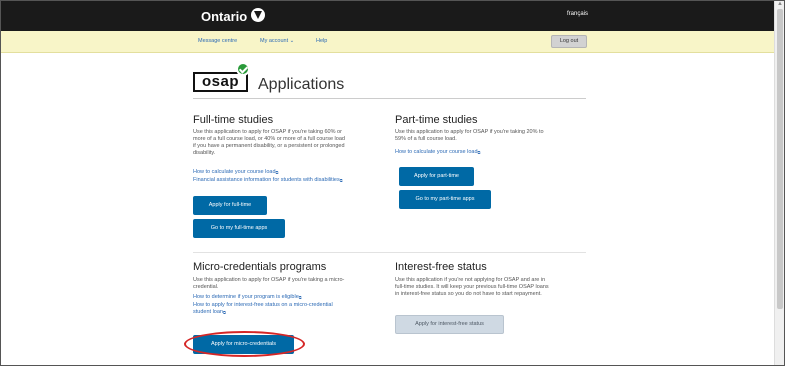 This screenshot has height=366, width=785. What do you see at coordinates (260, 267) in the screenshot?
I see `micro-credentials-heading: Micro-credentials programs` at bounding box center [260, 267].